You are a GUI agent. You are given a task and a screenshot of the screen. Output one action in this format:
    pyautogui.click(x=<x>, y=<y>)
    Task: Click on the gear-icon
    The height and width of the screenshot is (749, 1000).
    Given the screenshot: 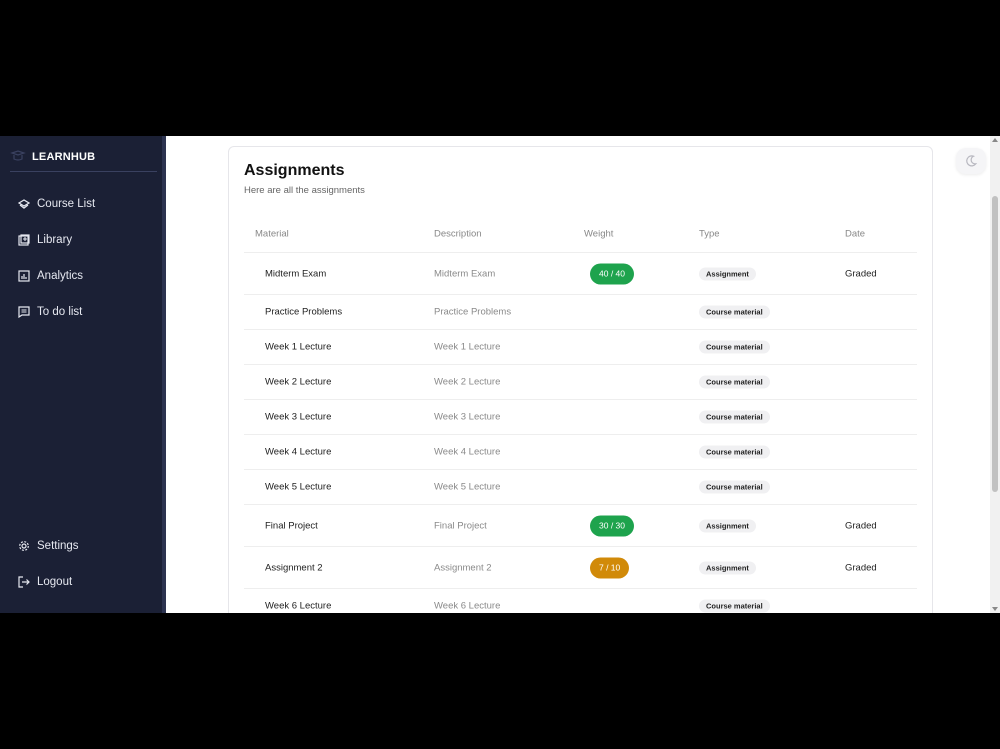 What is the action you would take?
    pyautogui.click(x=24, y=546)
    